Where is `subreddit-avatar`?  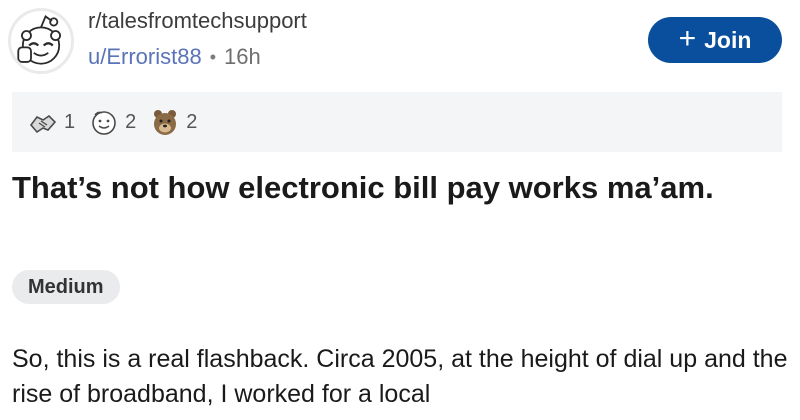
subreddit-avatar is located at coordinates (41, 41).